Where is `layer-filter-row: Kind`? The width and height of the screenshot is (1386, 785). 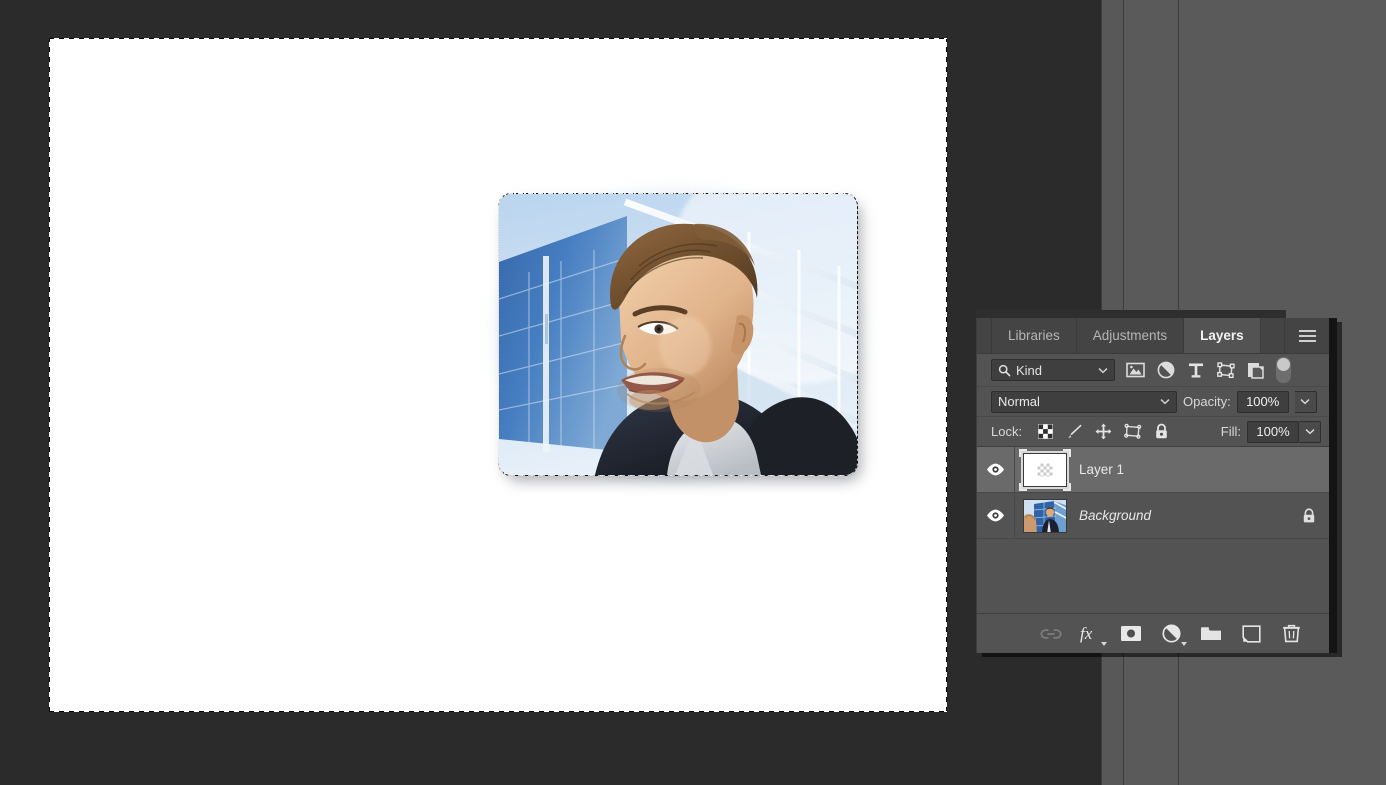 layer-filter-row: Kind is located at coordinates (1153, 370).